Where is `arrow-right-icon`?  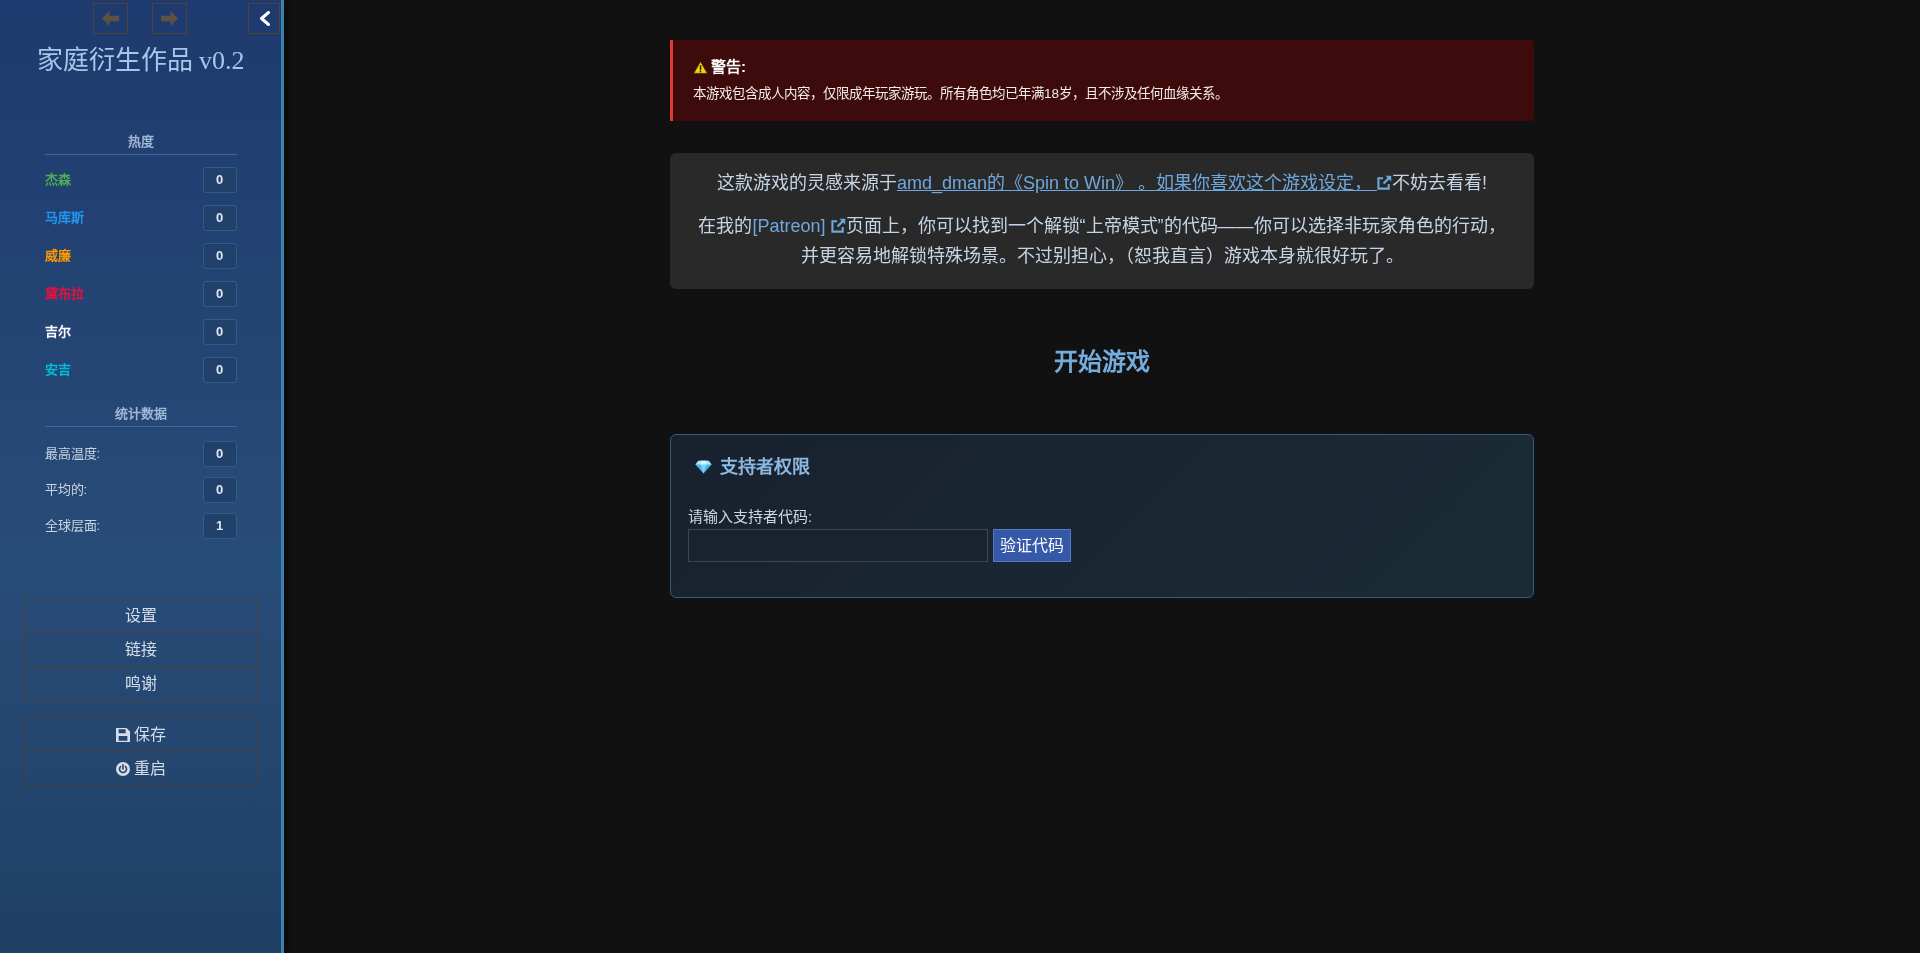 arrow-right-icon is located at coordinates (169, 18).